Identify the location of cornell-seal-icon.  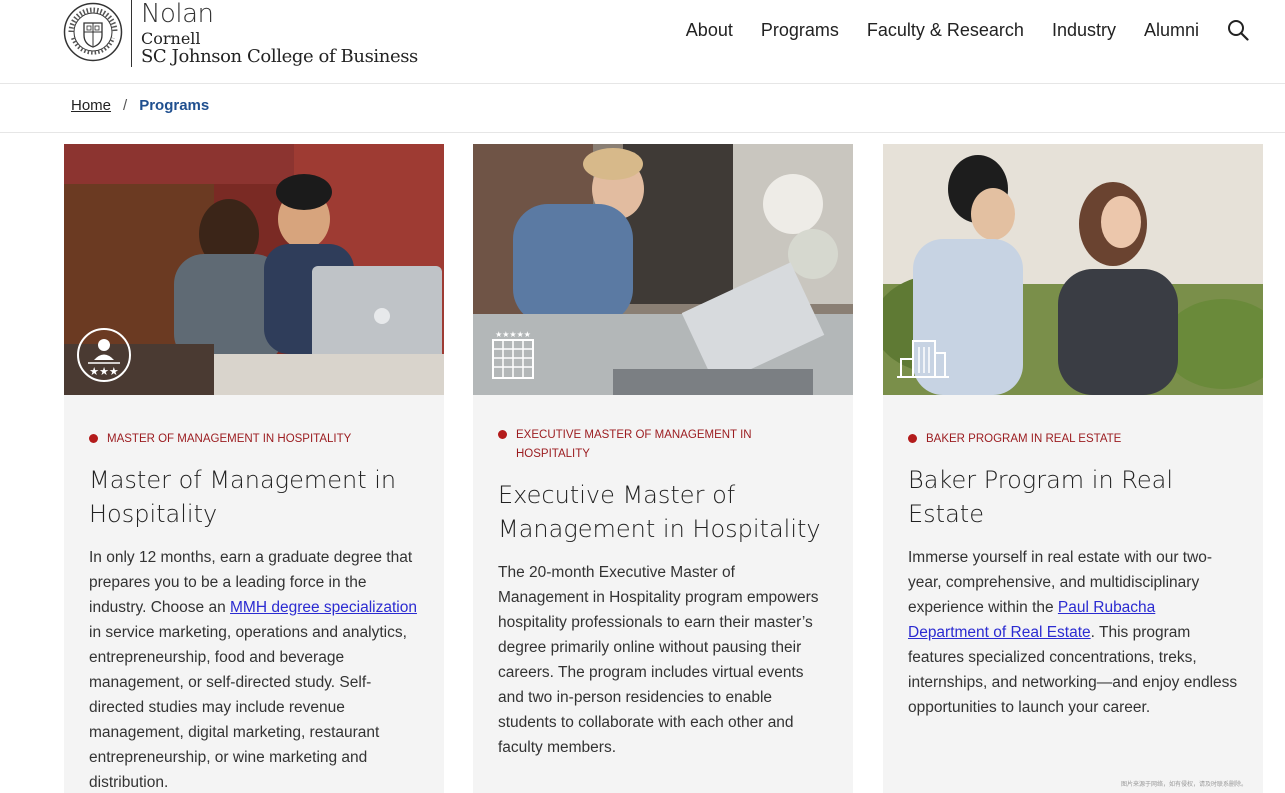
(93, 32).